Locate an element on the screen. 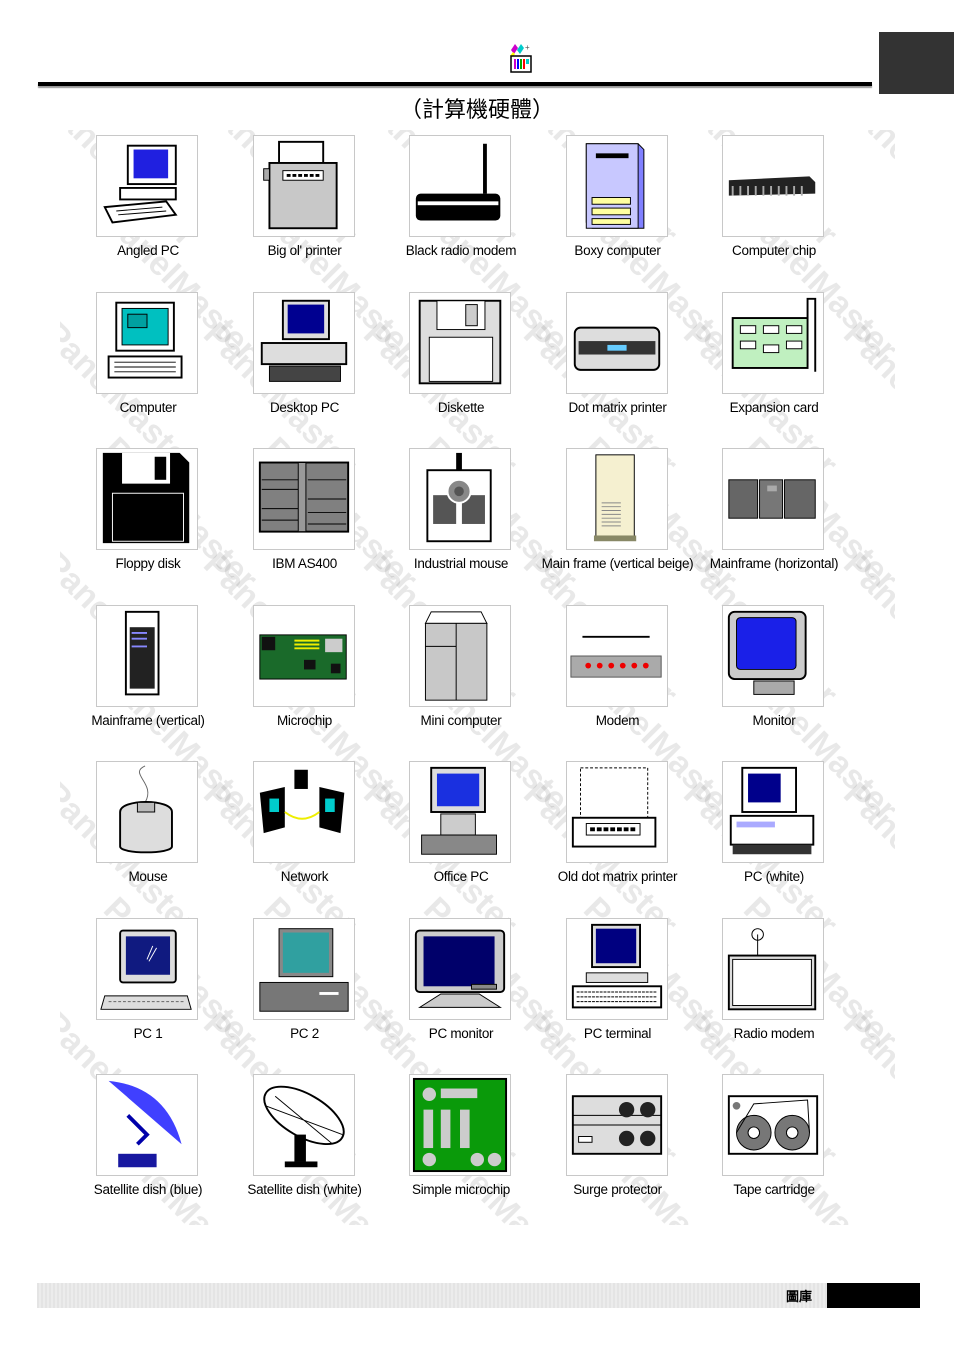 The height and width of the screenshot is (1350, 954). computer-icon is located at coordinates (145, 340).